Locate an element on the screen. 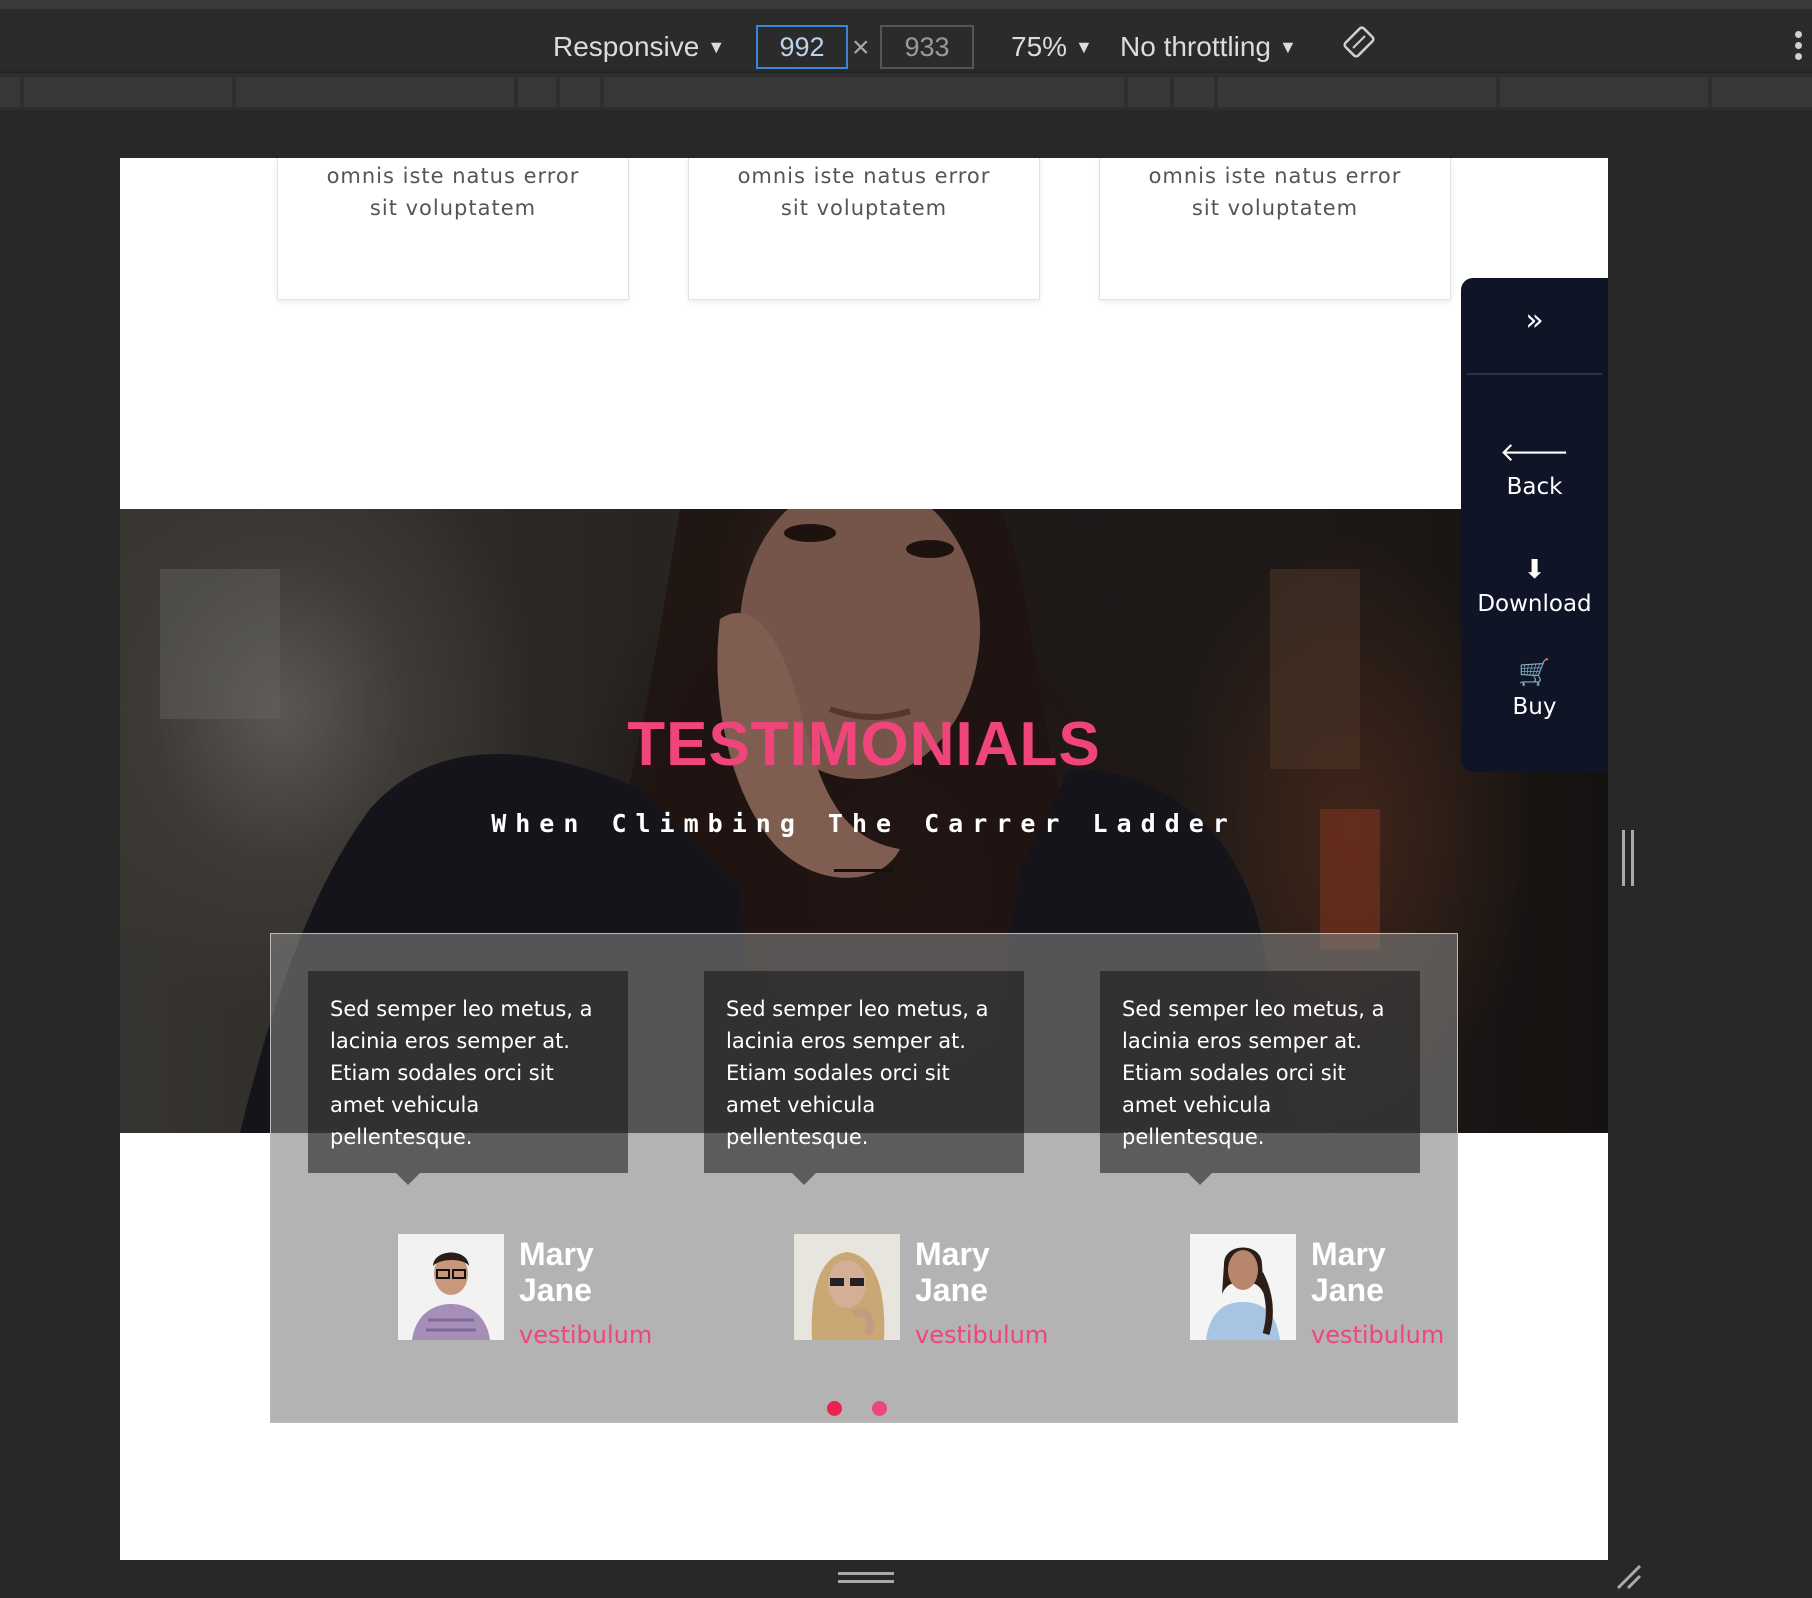 The width and height of the screenshot is (1812, 1598). device-select-label: Responsive is located at coordinates (626, 46).